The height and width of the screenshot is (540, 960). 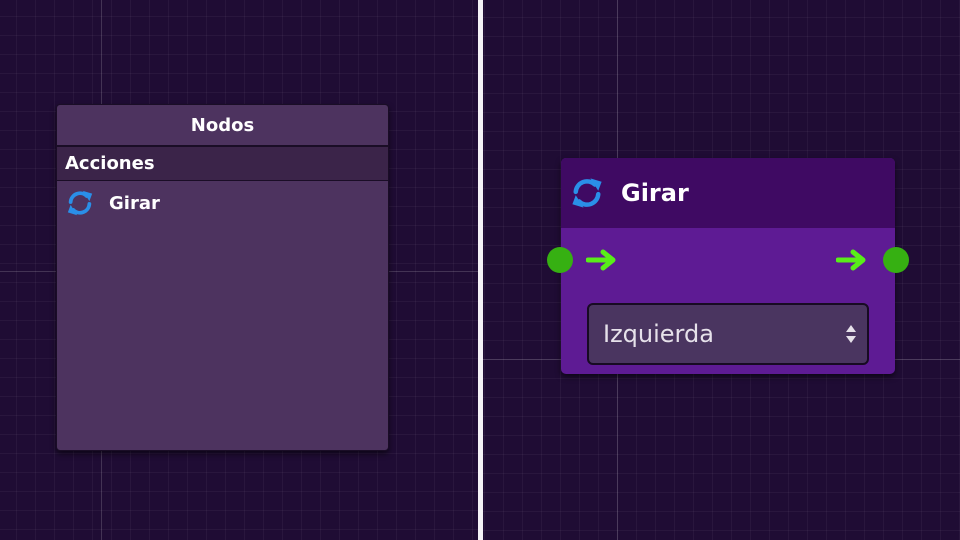 What do you see at coordinates (222, 203) in the screenshot?
I see `palette-item-girar: Girar` at bounding box center [222, 203].